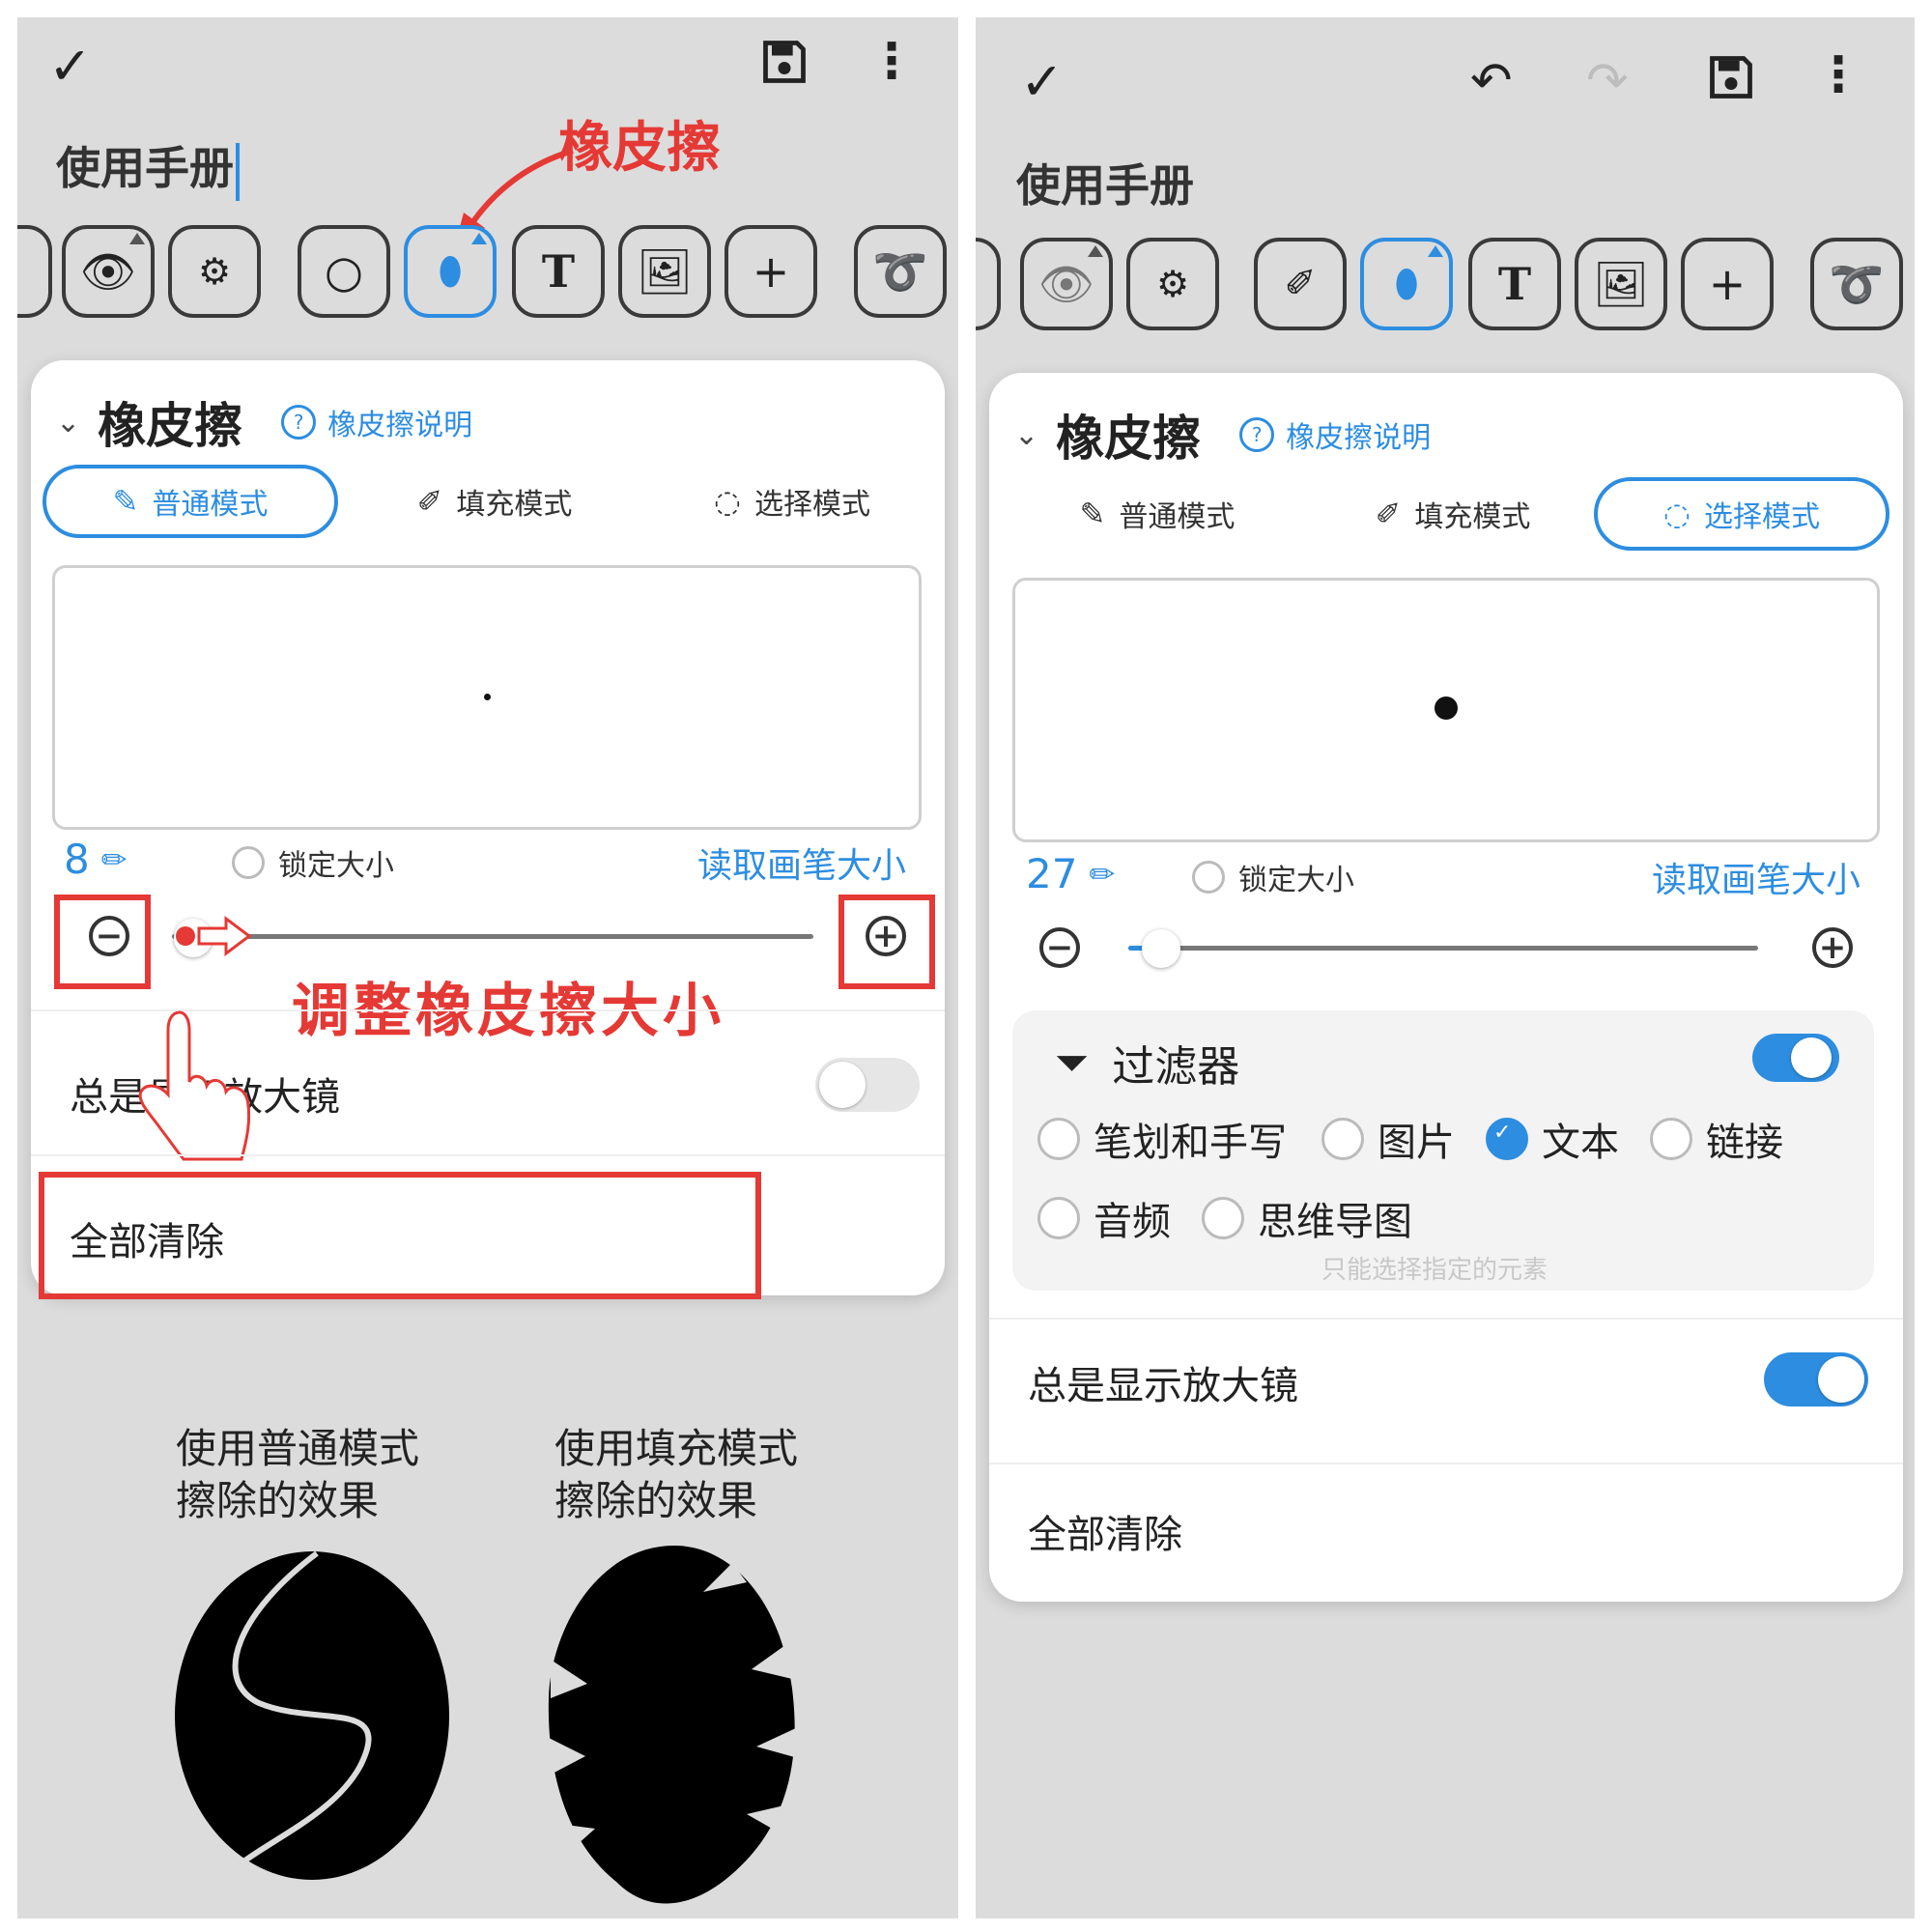 The width and height of the screenshot is (1932, 1932). Describe the element at coordinates (1132, 1222) in the screenshot. I see `filter-option-label: 音频` at that location.